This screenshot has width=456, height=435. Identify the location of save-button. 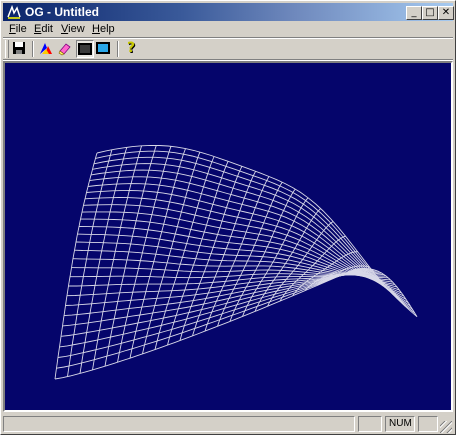
(20, 49).